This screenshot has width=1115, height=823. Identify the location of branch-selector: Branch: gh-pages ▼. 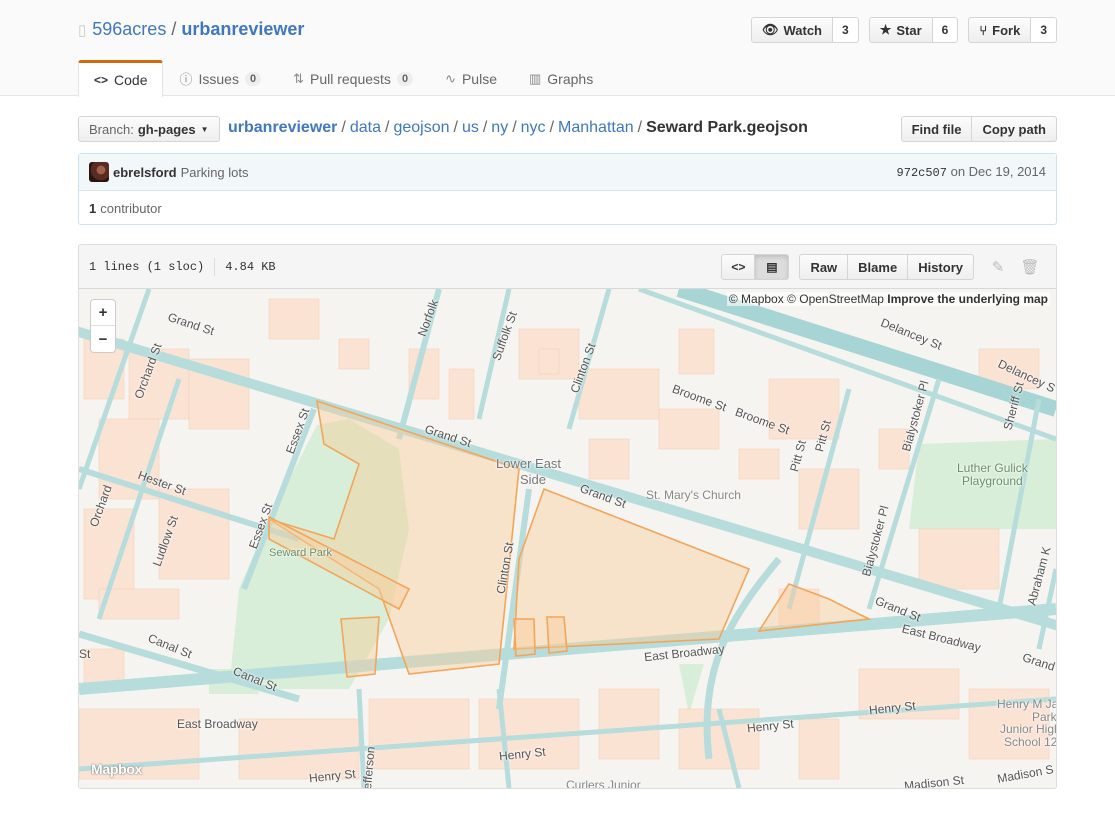
(149, 129).